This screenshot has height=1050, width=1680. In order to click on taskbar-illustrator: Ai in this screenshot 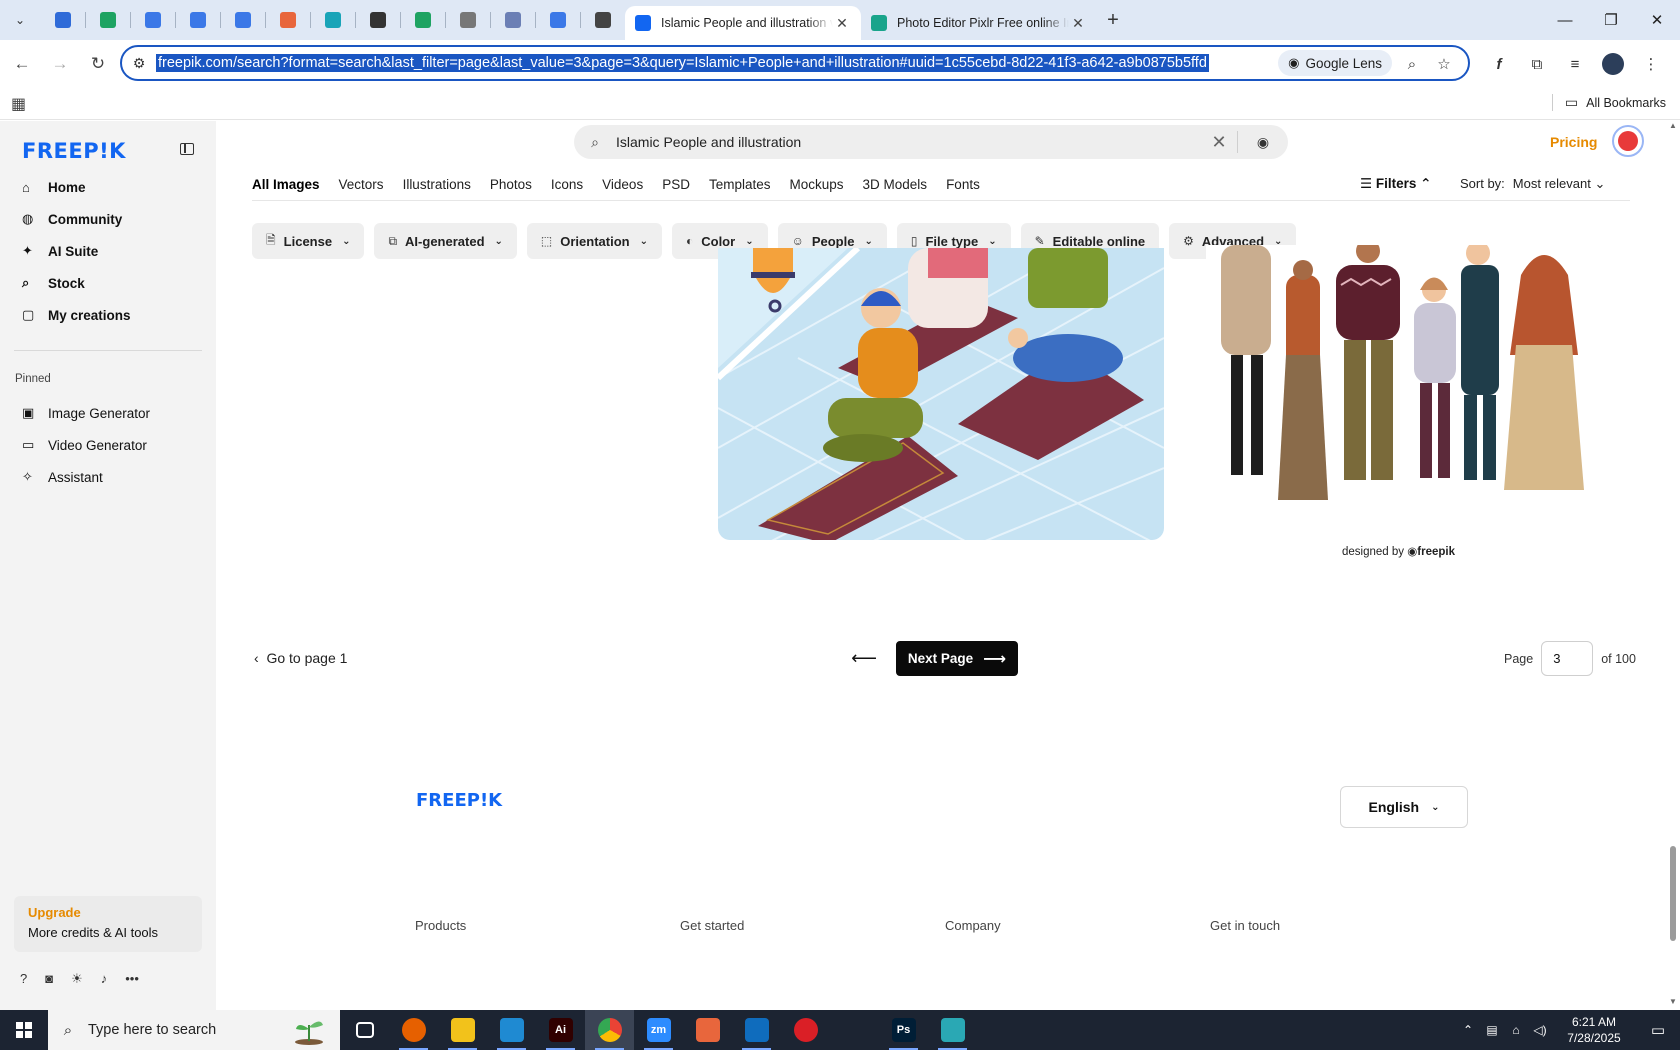, I will do `click(560, 1030)`.